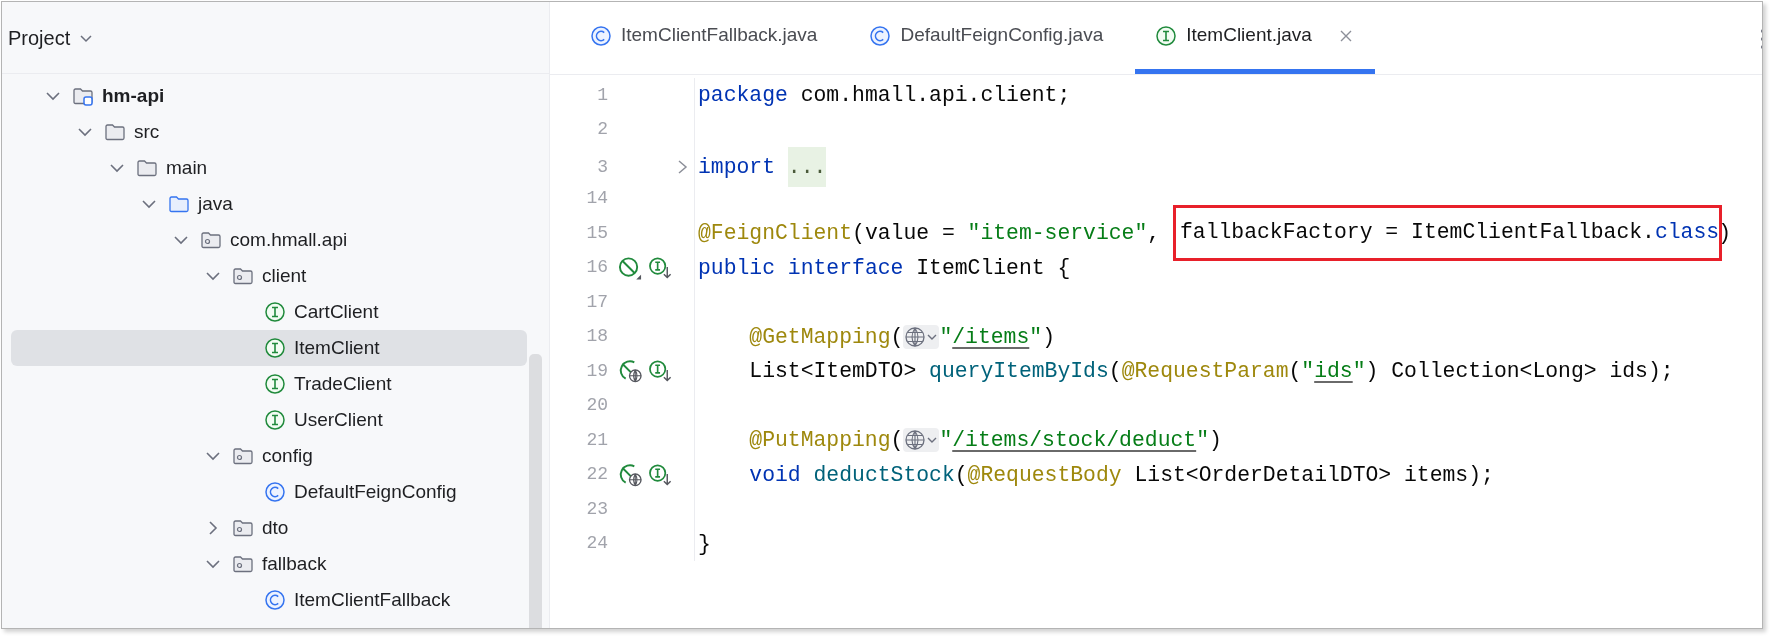  What do you see at coordinates (987, 38) in the screenshot?
I see `editor-tab: DefaultFeignConfig.java` at bounding box center [987, 38].